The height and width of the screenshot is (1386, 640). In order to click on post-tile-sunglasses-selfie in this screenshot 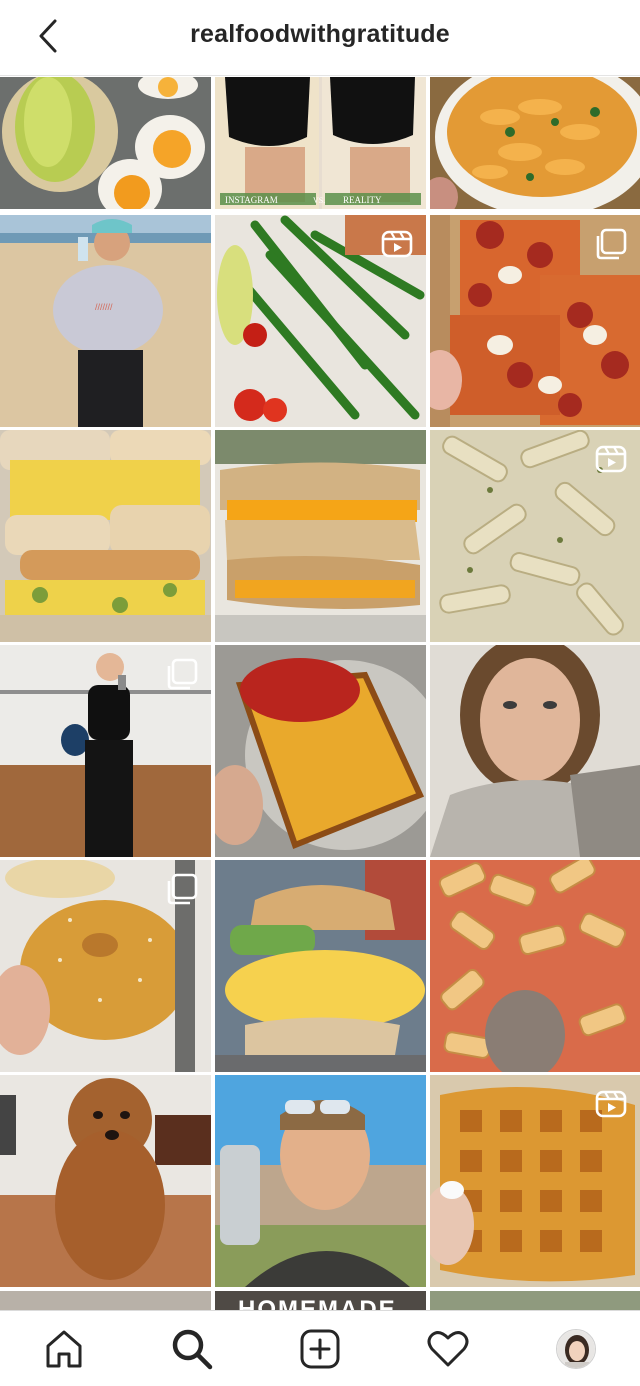, I will do `click(320, 1181)`.